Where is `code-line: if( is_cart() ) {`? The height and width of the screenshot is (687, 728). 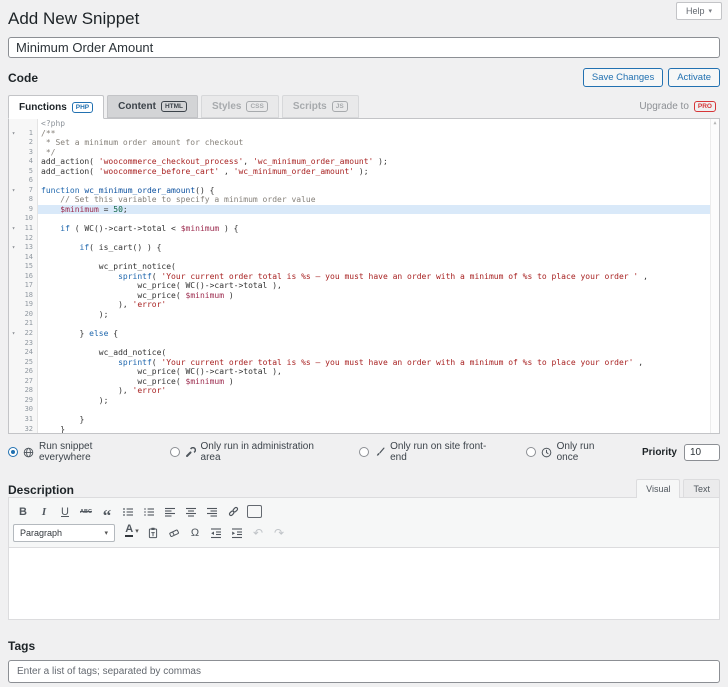 code-line: if( is_cart() ) { is located at coordinates (378, 248).